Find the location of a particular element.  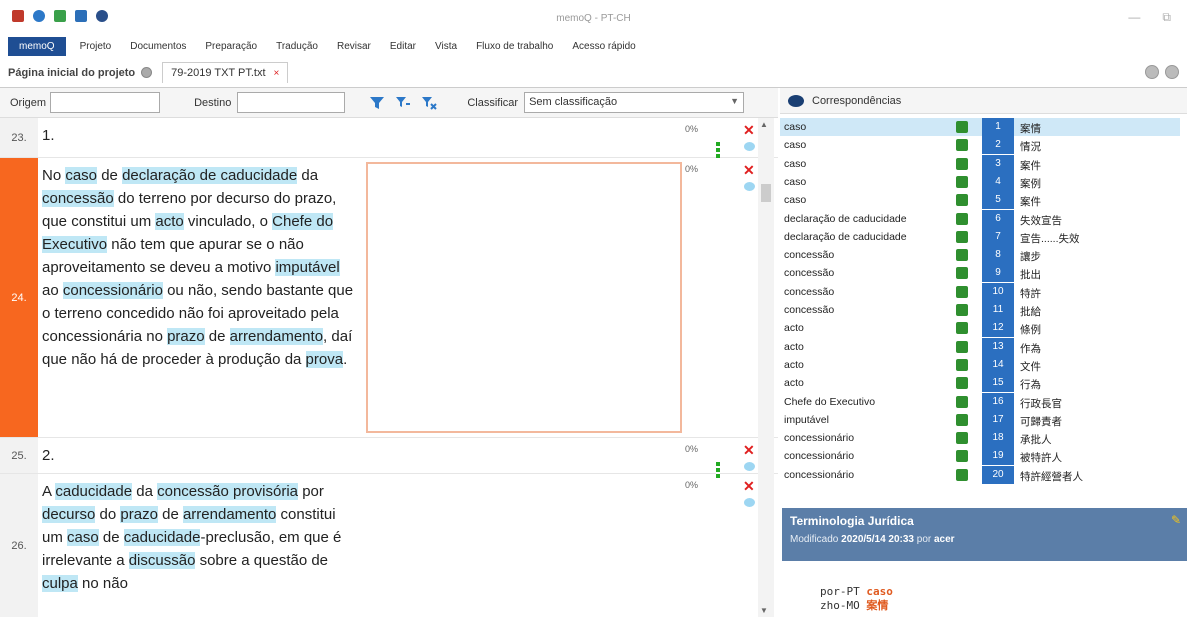

match-row: concessionário 18 承批人 is located at coordinates (980, 438).